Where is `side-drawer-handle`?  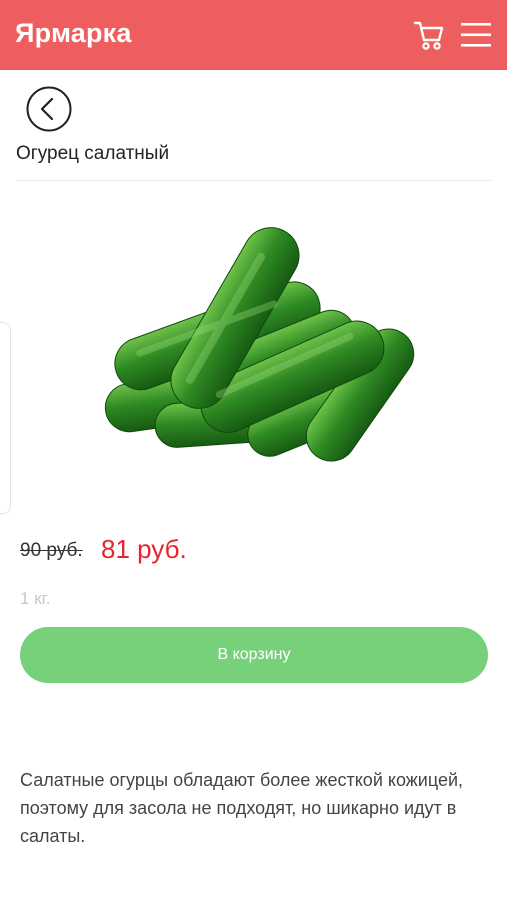 side-drawer-handle is located at coordinates (5, 418).